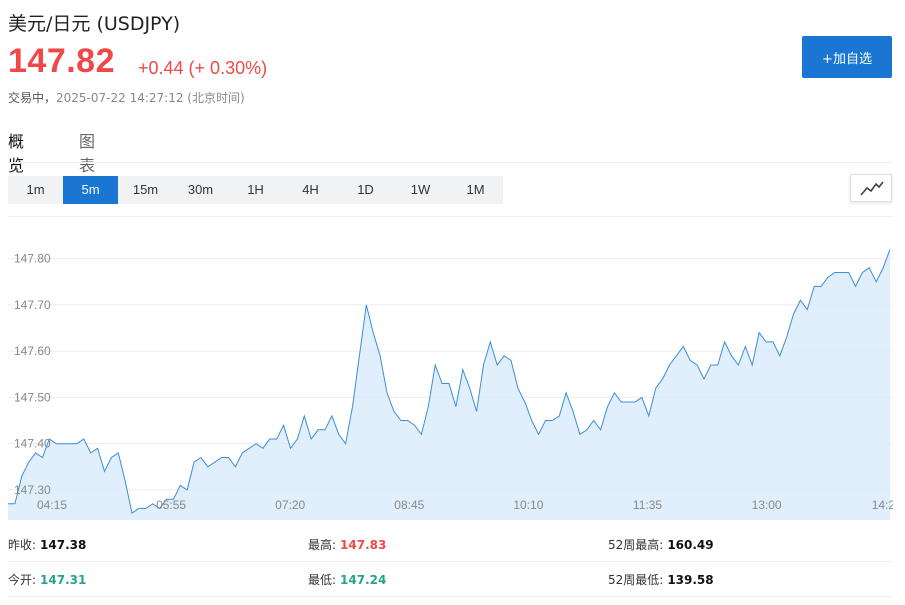 Image resolution: width=905 pixels, height=605 pixels. What do you see at coordinates (22, 580) in the screenshot?
I see `stat-label: 今开:` at bounding box center [22, 580].